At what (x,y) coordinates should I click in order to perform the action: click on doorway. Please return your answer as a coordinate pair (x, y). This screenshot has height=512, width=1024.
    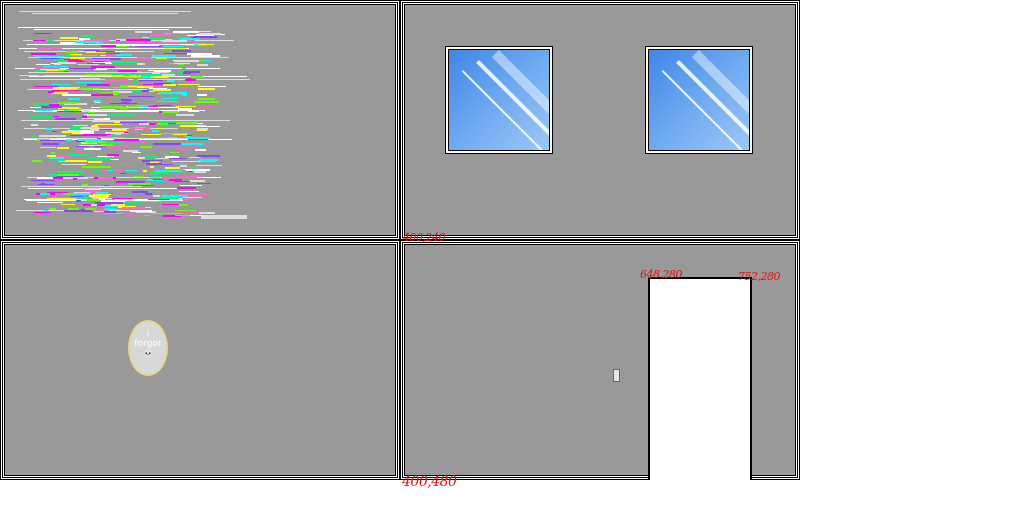
    Looking at the image, I should click on (700, 378).